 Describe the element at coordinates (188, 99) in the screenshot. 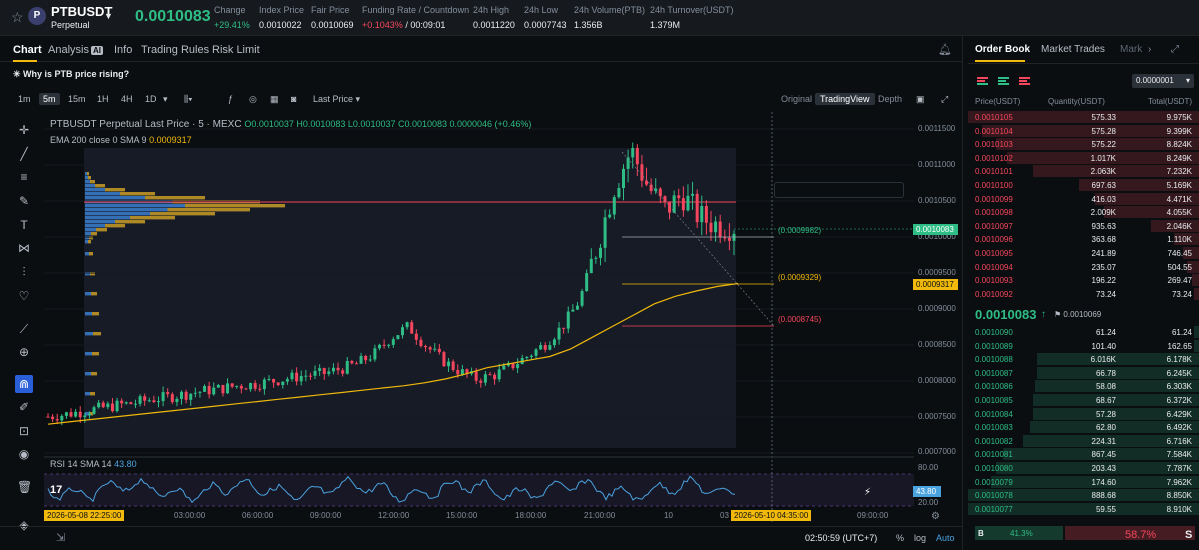

I see `candle-type-icon: ⫼▾` at that location.